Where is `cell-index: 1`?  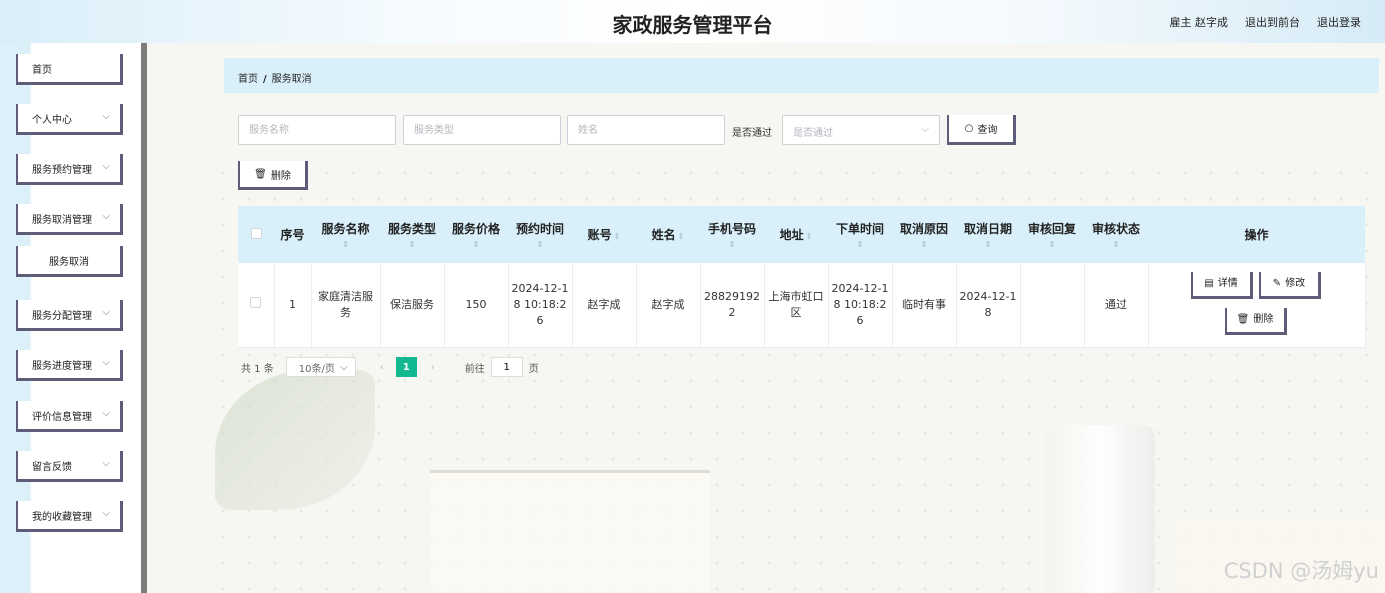 cell-index: 1 is located at coordinates (293, 305).